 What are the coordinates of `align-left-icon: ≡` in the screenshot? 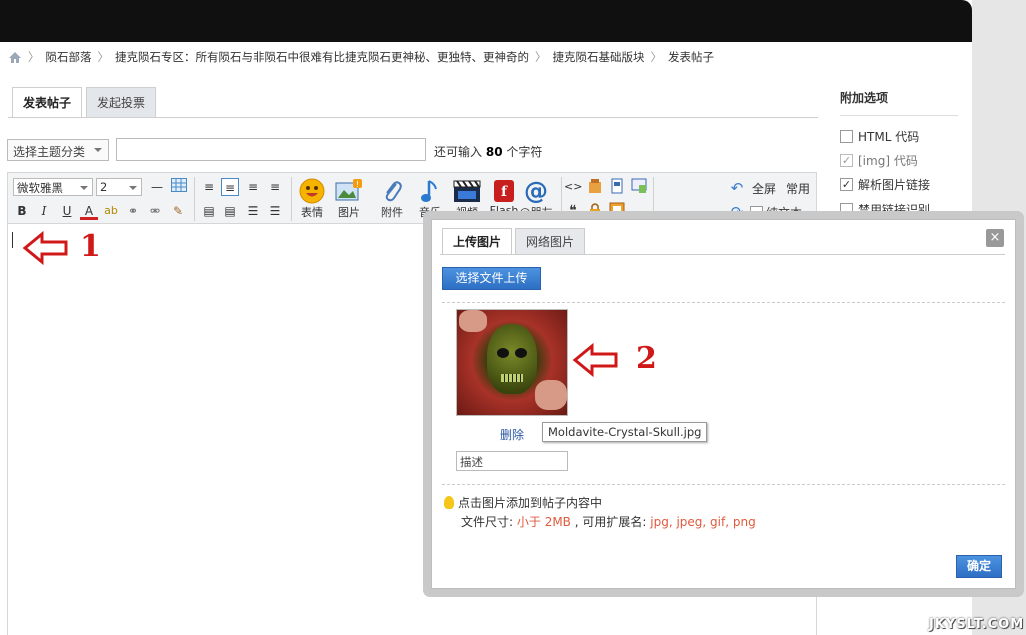 It's located at (230, 187).